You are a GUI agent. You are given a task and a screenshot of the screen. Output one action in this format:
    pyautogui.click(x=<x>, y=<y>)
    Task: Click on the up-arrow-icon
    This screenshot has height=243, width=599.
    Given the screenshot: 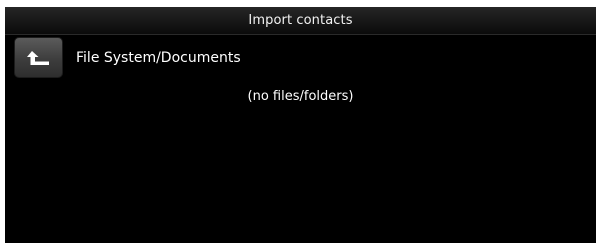 What is the action you would take?
    pyautogui.click(x=38, y=58)
    